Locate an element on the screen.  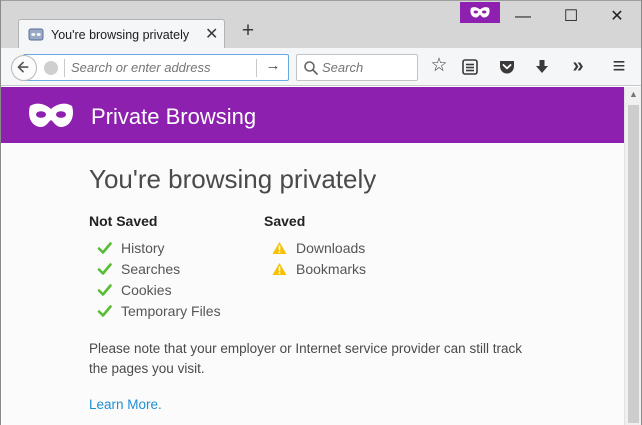
list-item-label: History is located at coordinates (143, 248).